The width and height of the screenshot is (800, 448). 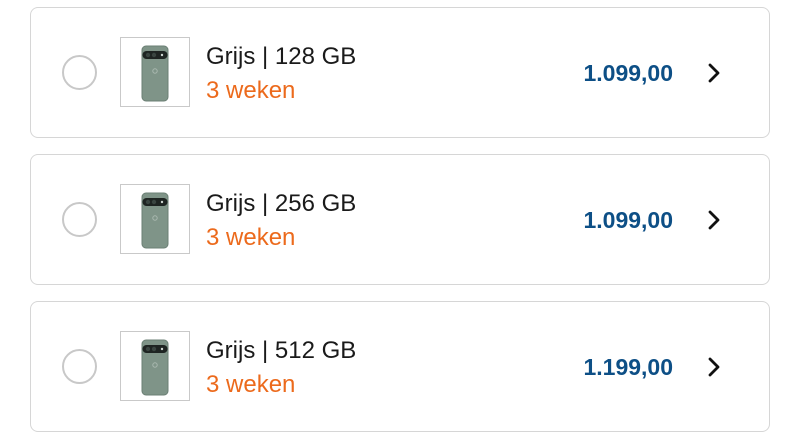 What do you see at coordinates (281, 350) in the screenshot?
I see `variant-label: Grijs | 512 GB` at bounding box center [281, 350].